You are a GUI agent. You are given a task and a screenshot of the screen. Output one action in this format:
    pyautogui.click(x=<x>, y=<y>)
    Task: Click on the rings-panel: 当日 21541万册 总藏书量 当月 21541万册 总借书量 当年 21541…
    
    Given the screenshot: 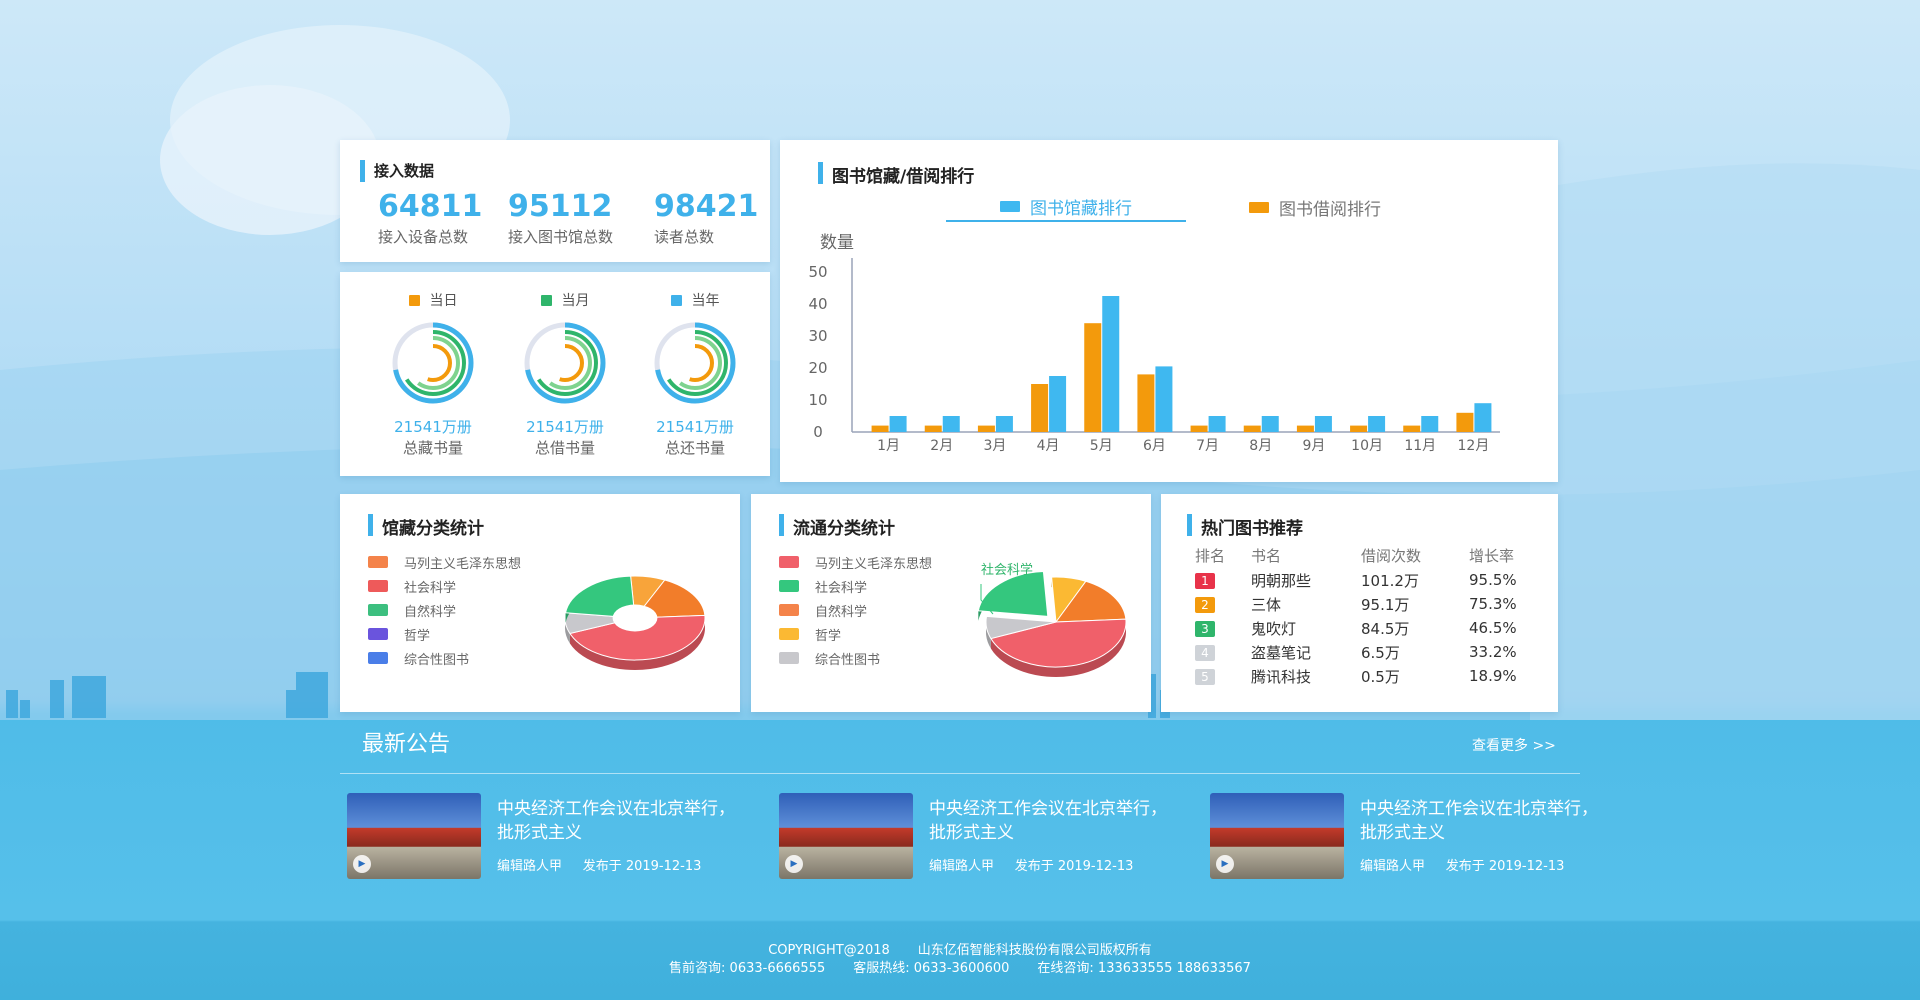 What is the action you would take?
    pyautogui.click(x=555, y=374)
    